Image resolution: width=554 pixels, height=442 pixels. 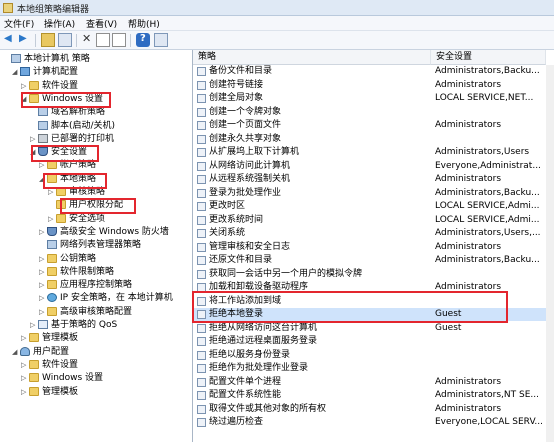 What do you see at coordinates (373, 368) in the screenshot?
I see `table-row: 拒绝作为批处理作业登录` at bounding box center [373, 368].